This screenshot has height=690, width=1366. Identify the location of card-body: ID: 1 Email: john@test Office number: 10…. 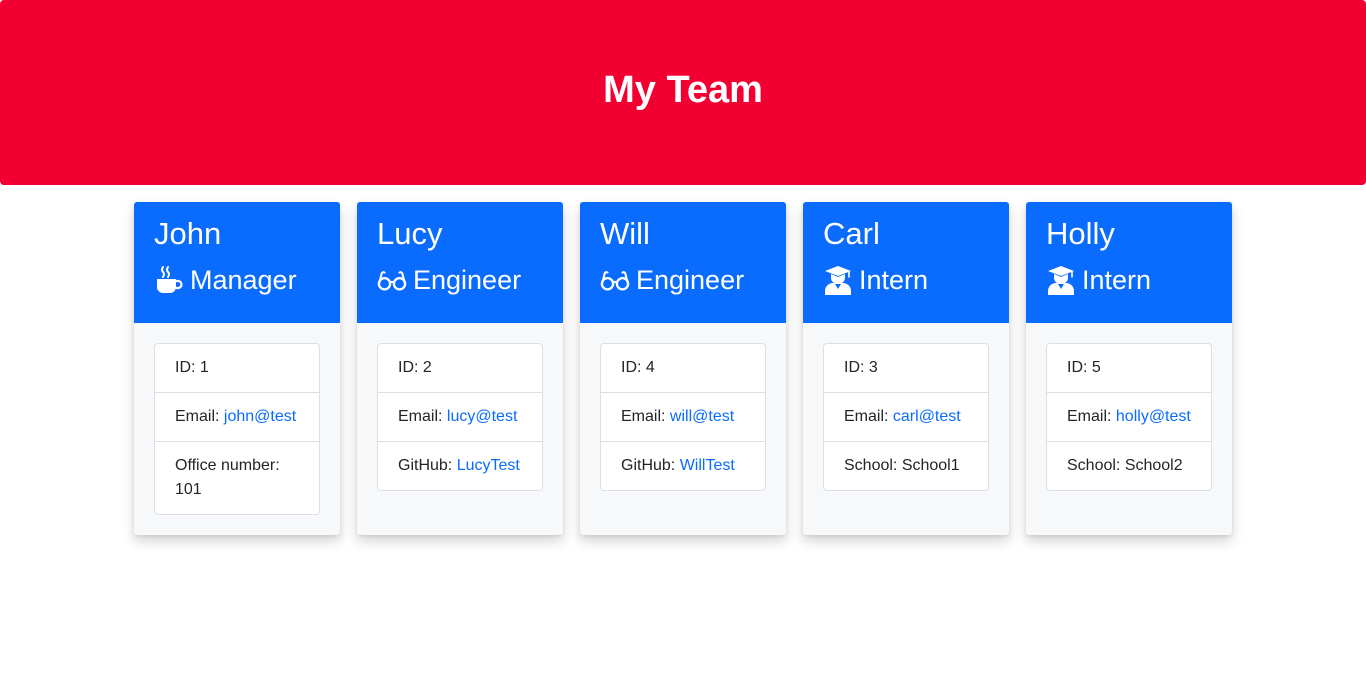
(237, 429).